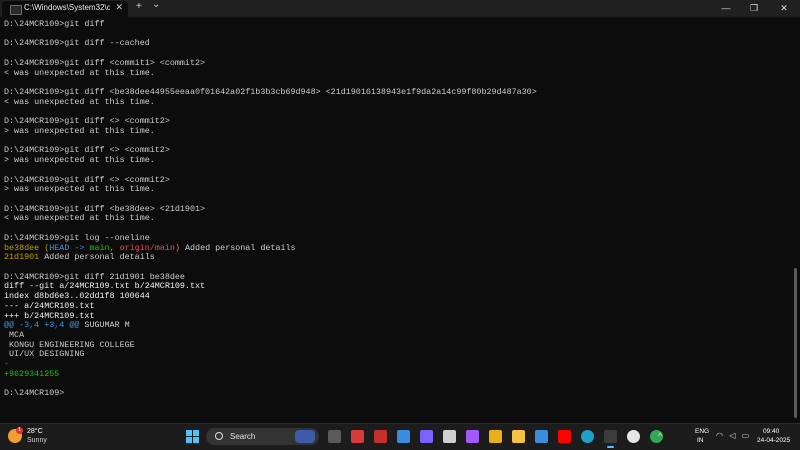  Describe the element at coordinates (105, 62) in the screenshot. I see `terminal-text: D:\24MCR109>git diff <commit1> <commit2>` at that location.